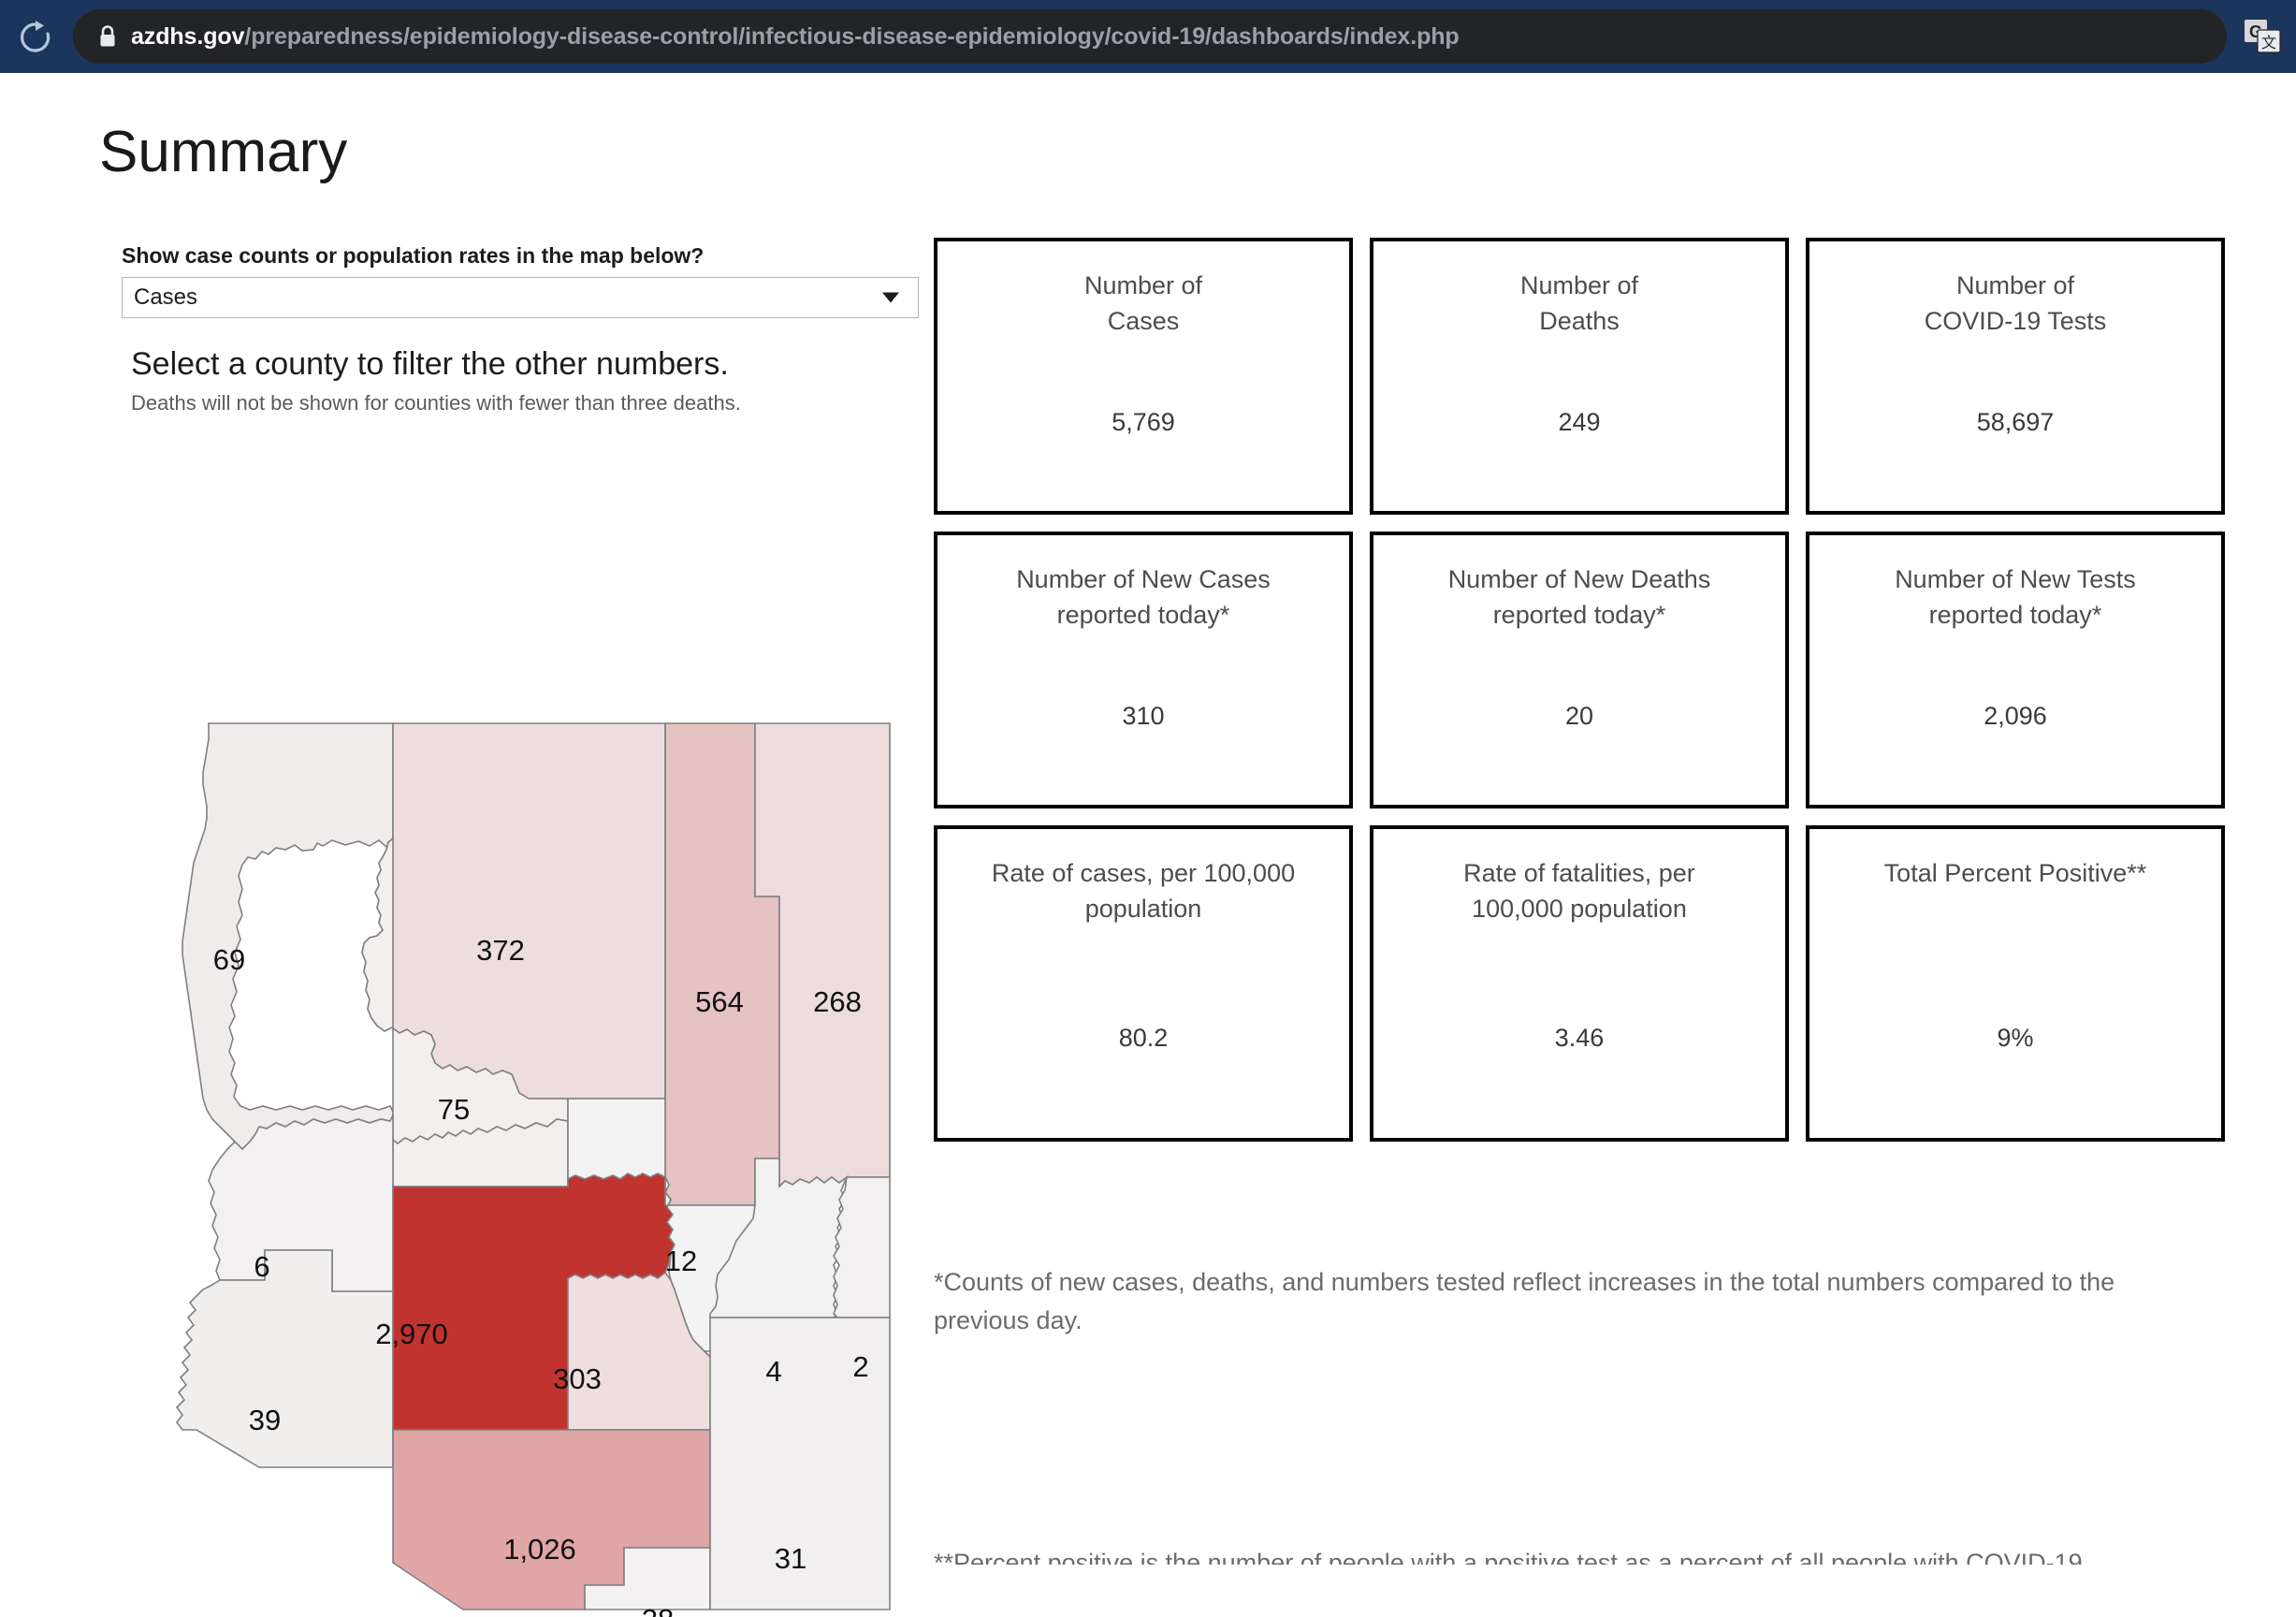  I want to click on stat-title-line: Cases, so click(1143, 321).